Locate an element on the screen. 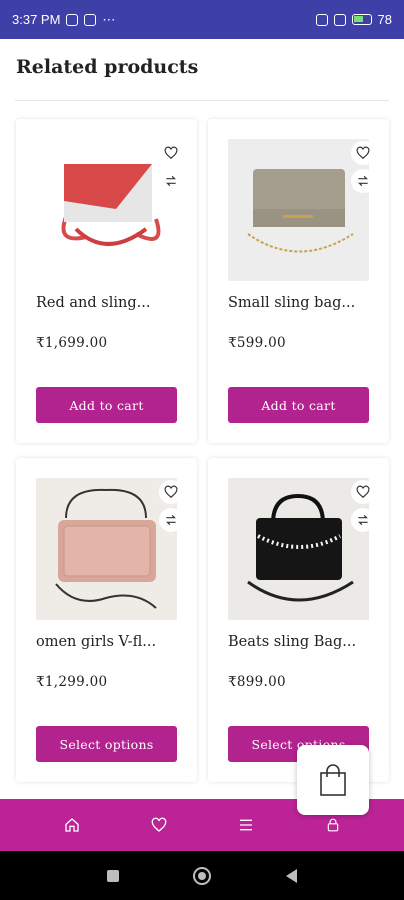 The width and height of the screenshot is (404, 900). floating-cart-button is located at coordinates (333, 780).